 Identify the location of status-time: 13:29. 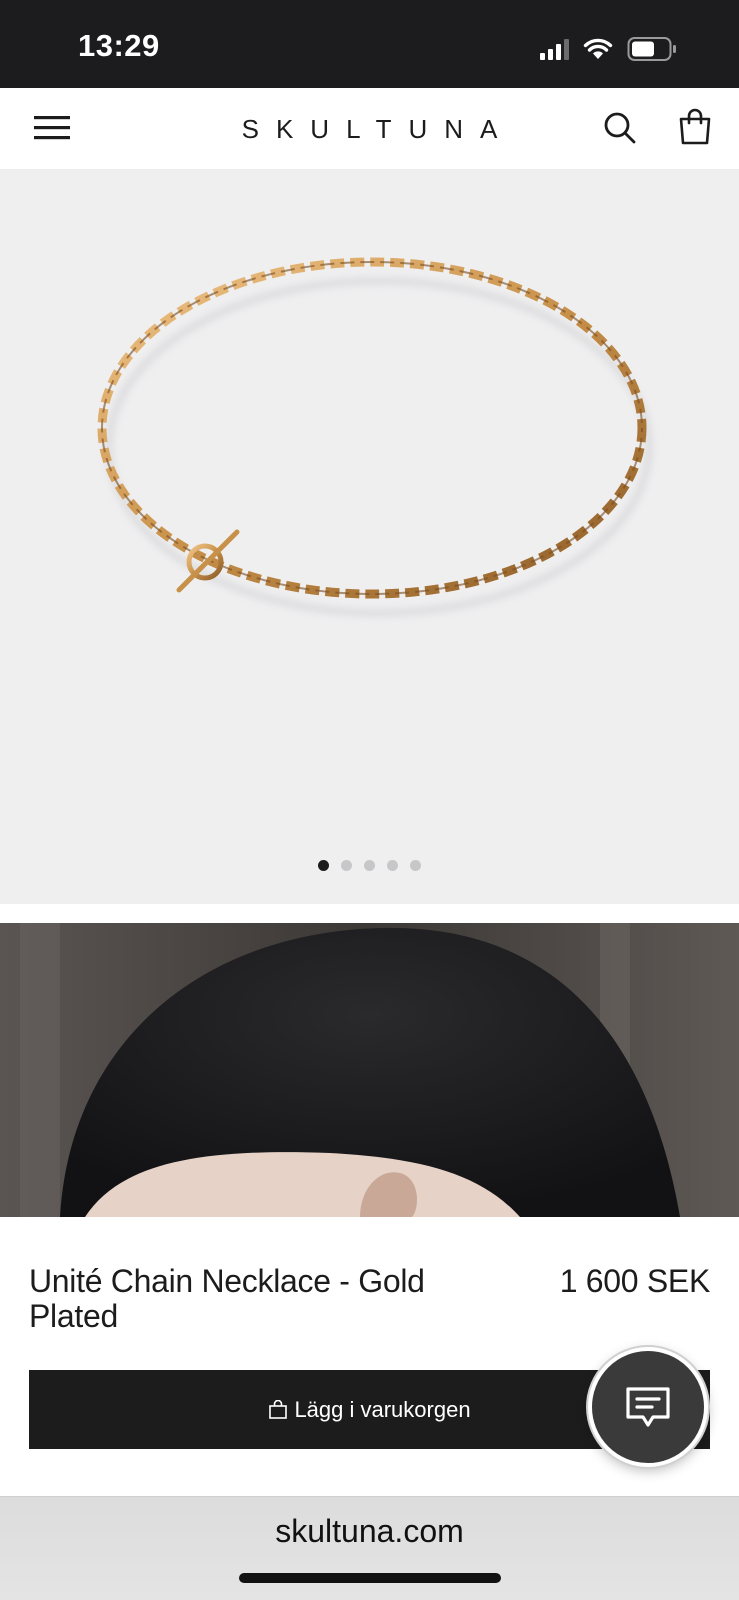
(119, 45).